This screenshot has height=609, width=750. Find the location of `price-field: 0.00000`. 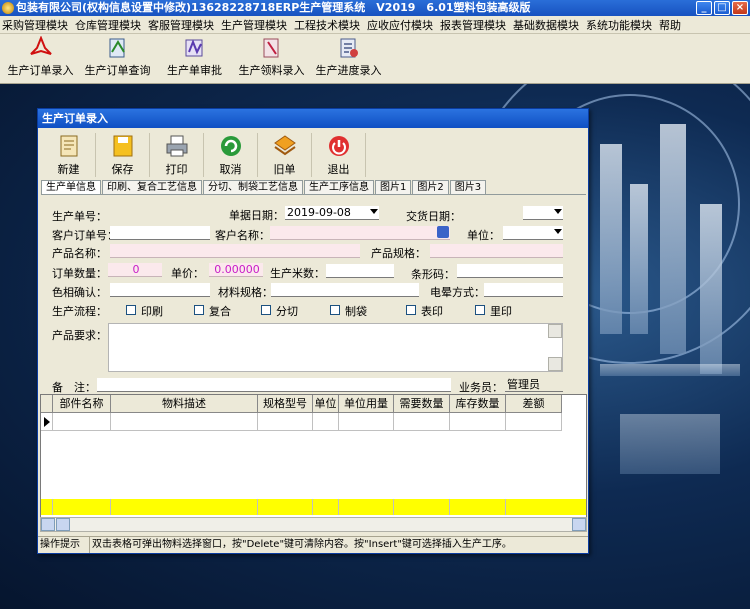

price-field: 0.00000 is located at coordinates (236, 270).